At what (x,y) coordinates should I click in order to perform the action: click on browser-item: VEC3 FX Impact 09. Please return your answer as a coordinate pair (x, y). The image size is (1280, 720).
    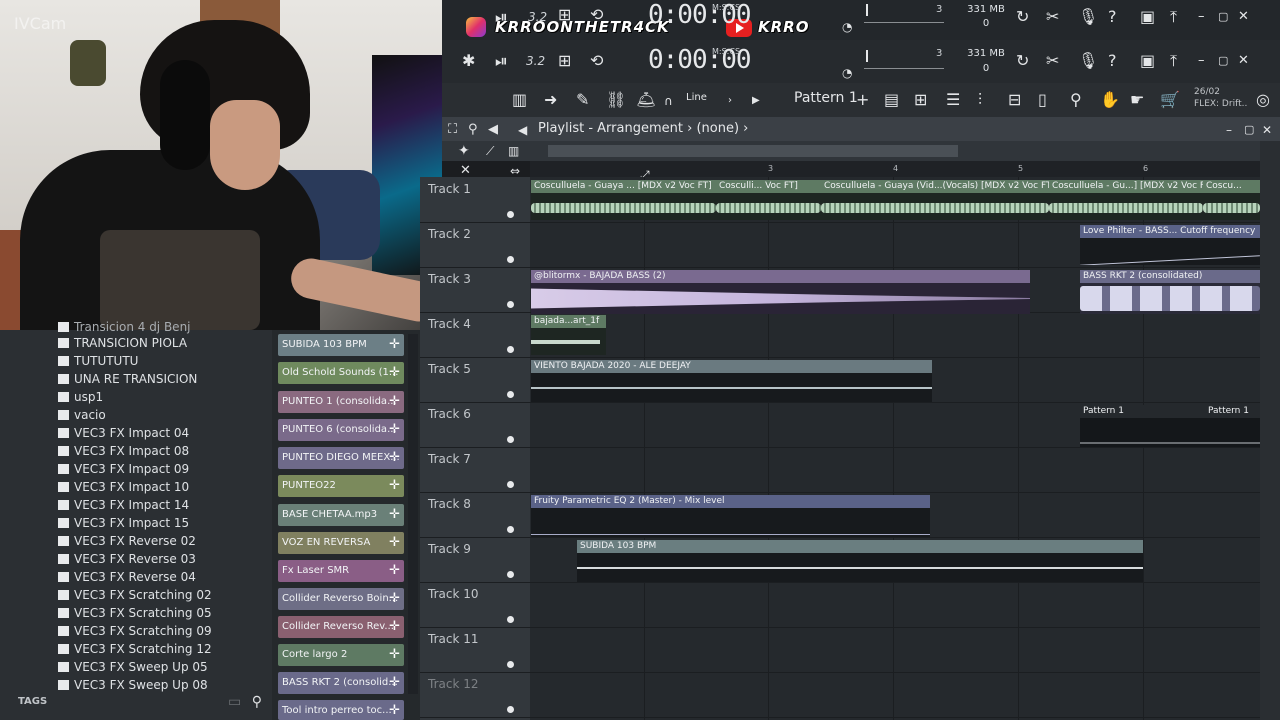
    Looking at the image, I should click on (131, 469).